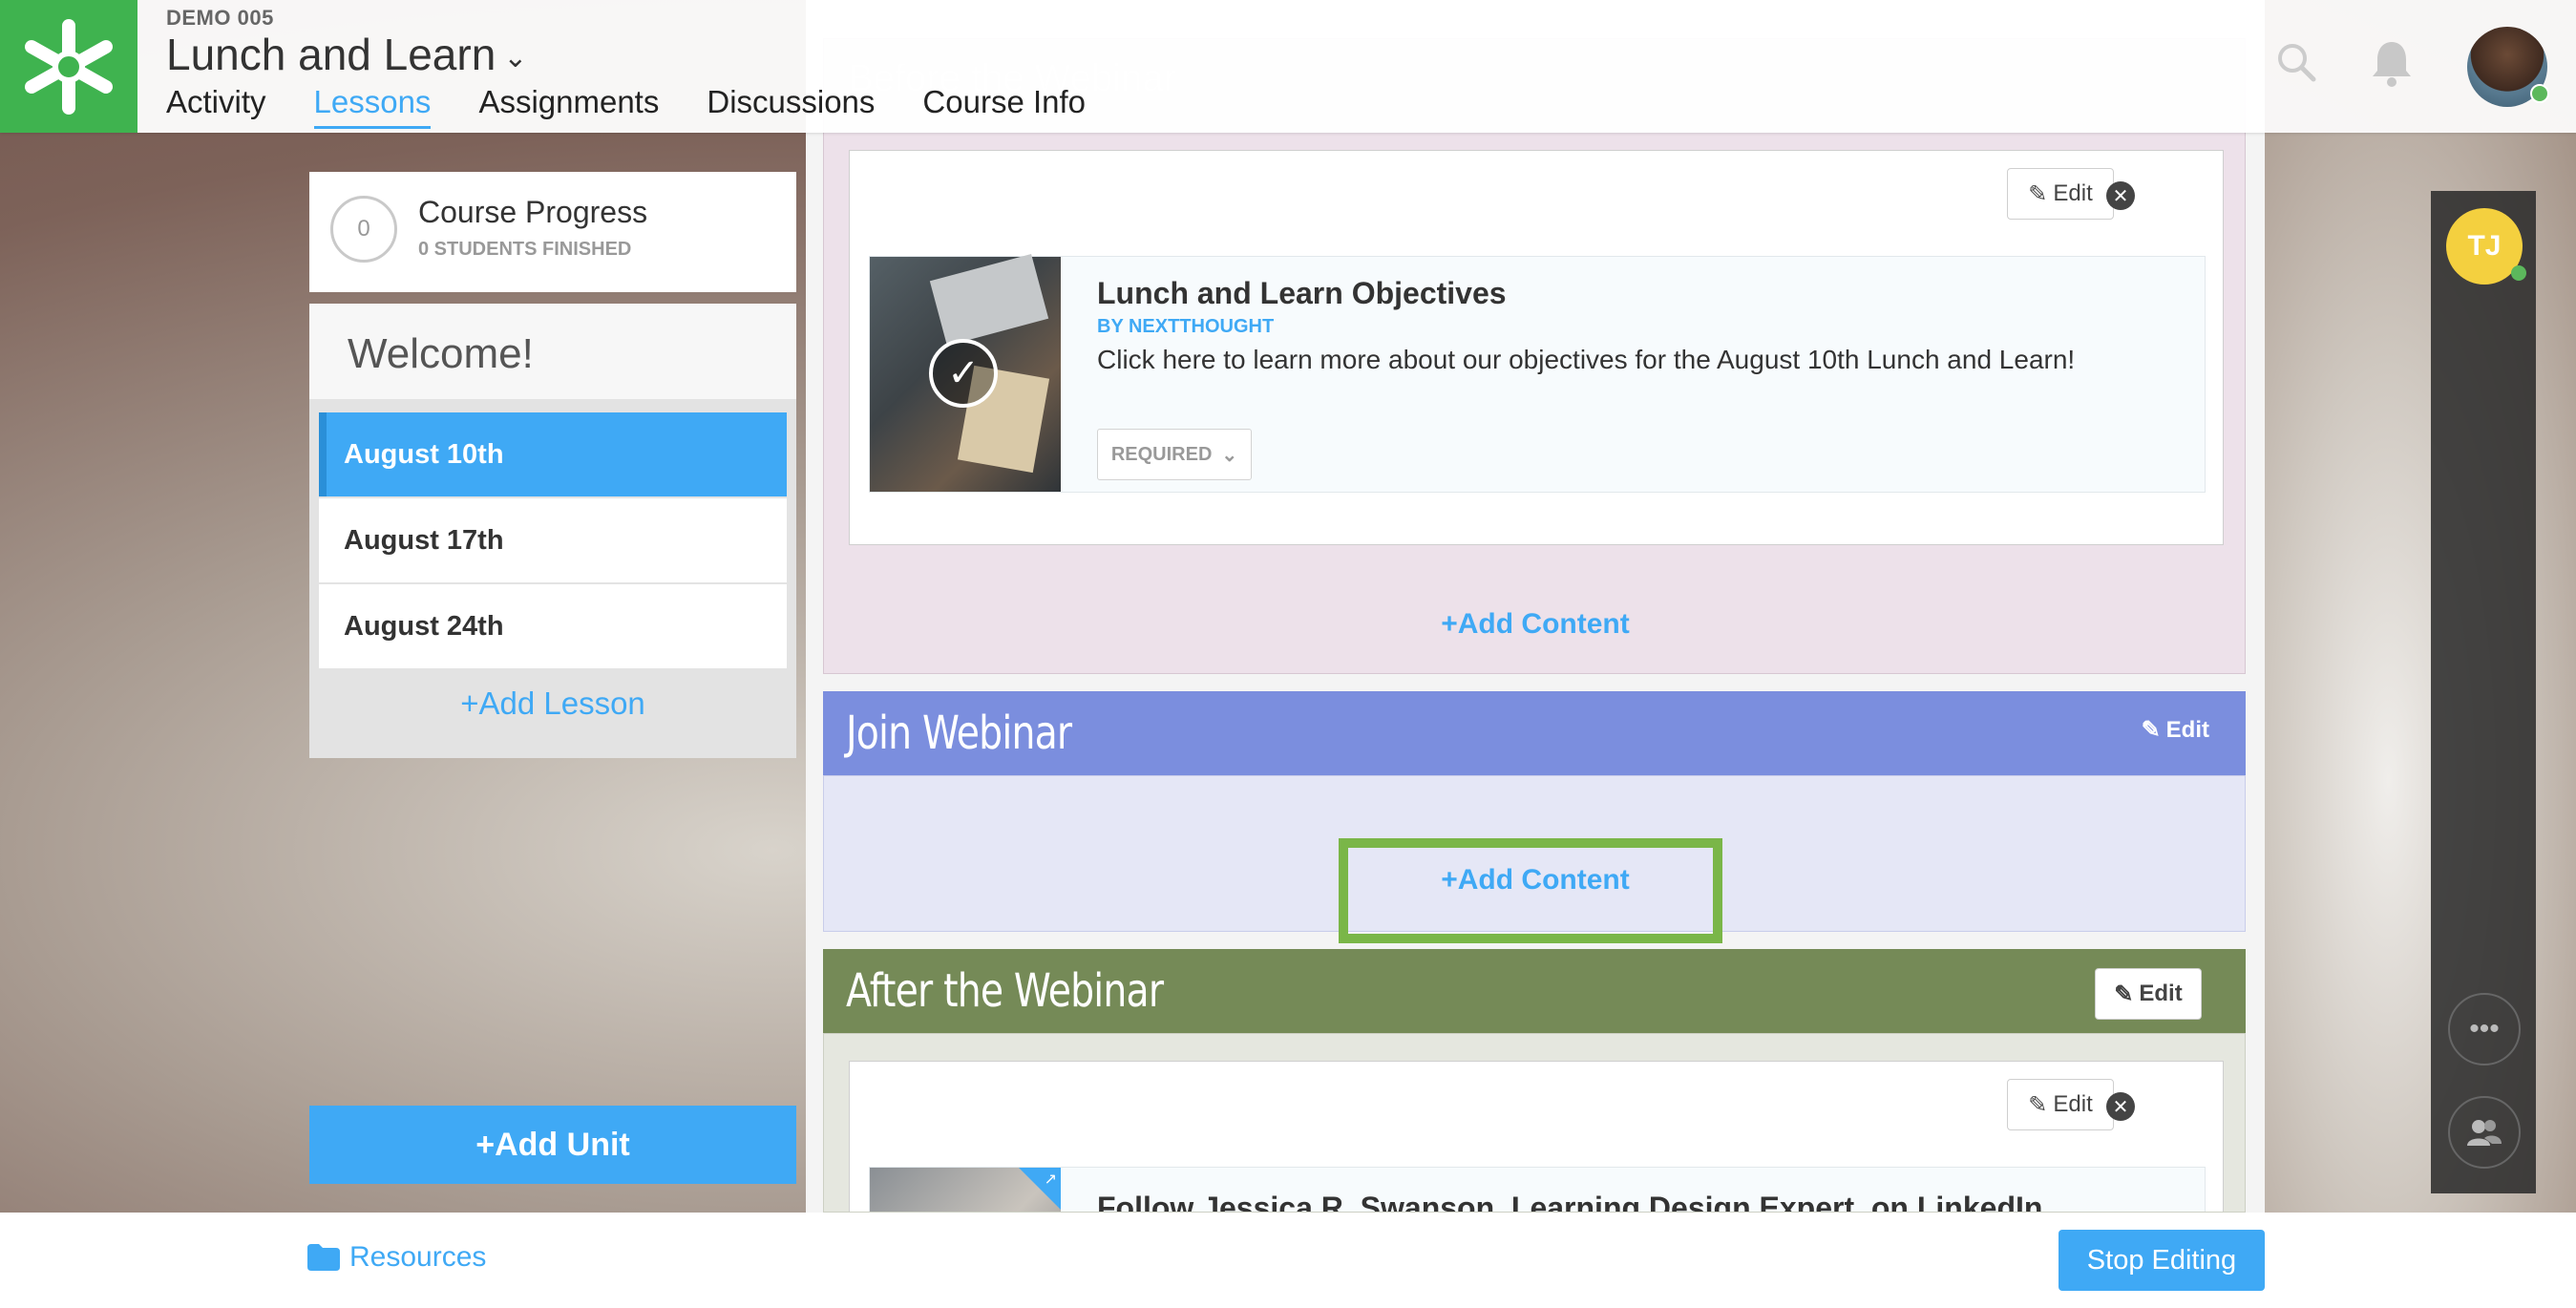 The image size is (2576, 1308). I want to click on user-avatar, so click(2508, 67).